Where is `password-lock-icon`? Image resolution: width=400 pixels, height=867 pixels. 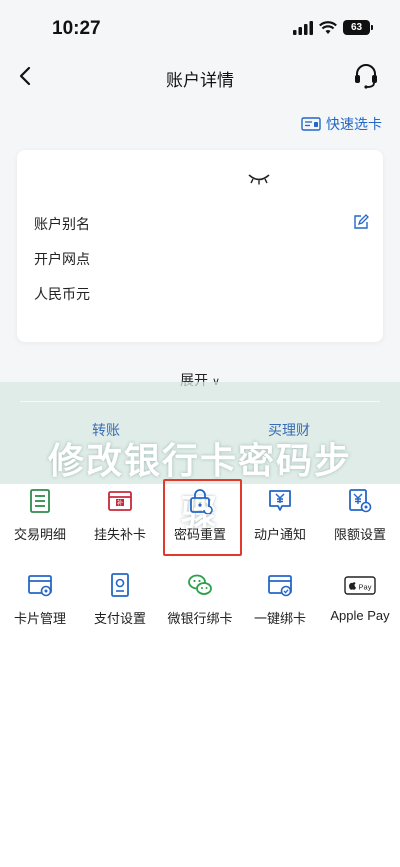 password-lock-icon is located at coordinates (201, 501).